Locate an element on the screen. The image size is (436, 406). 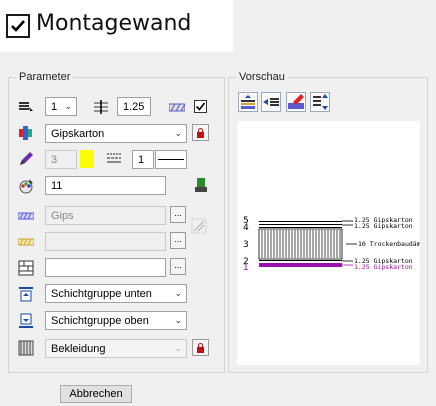
layer-group-upper-combo: Schichtgruppe oben ⌄ is located at coordinates (116, 320).